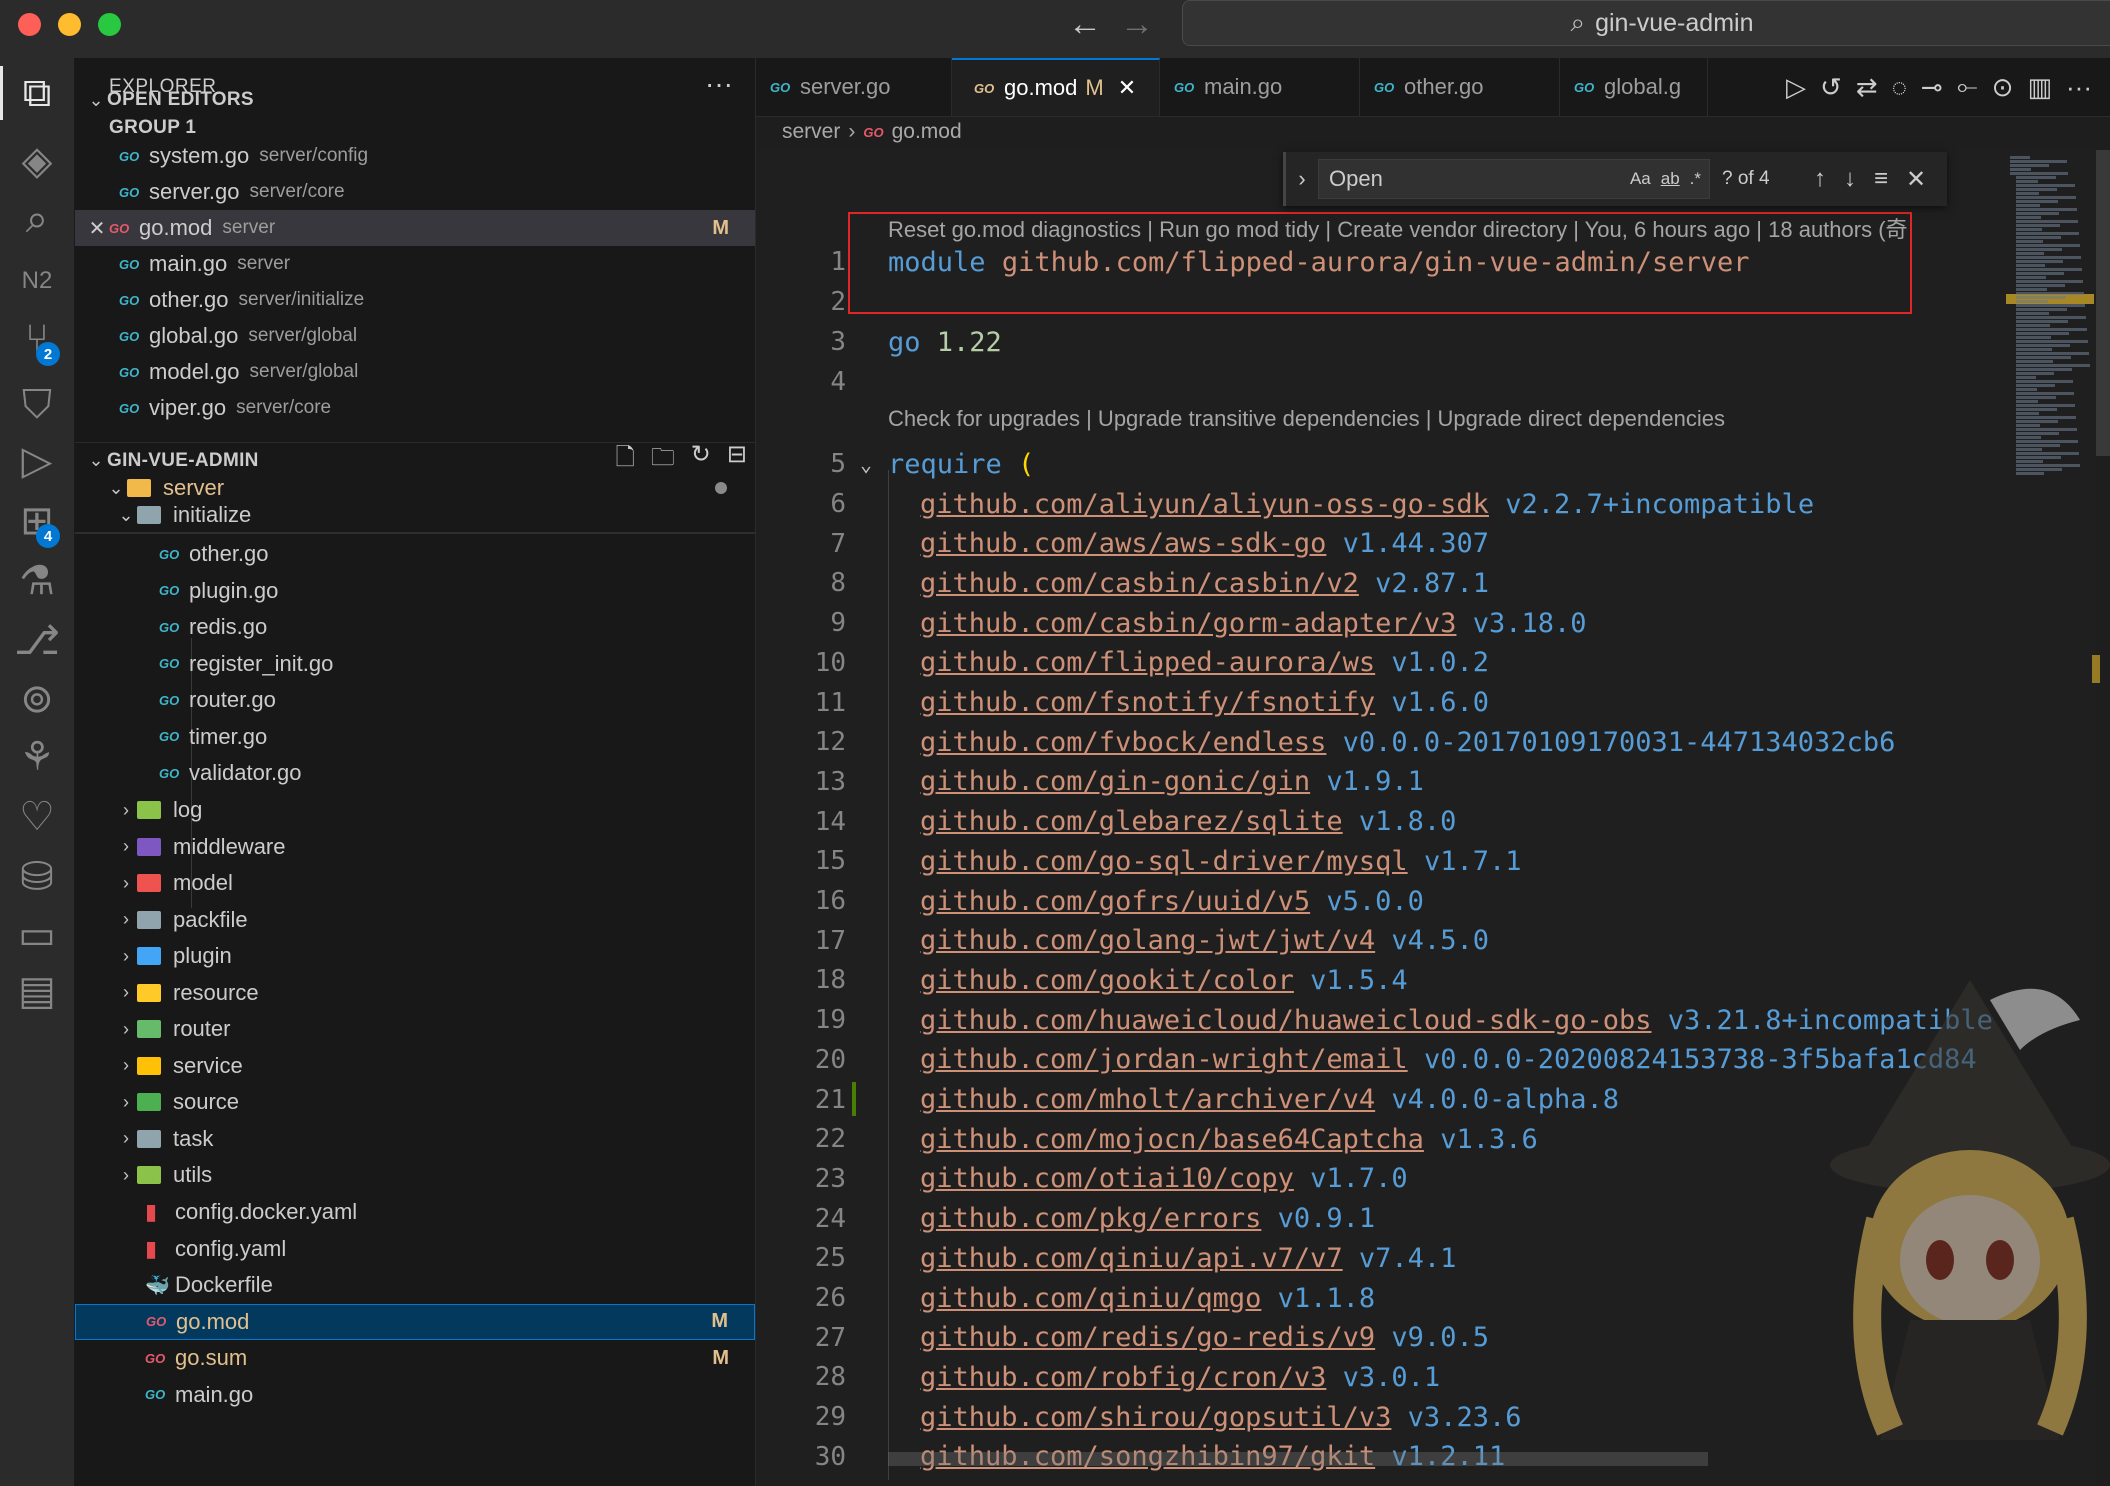 The image size is (2110, 1486). What do you see at coordinates (1867, 87) in the screenshot?
I see `compare-changes-icon: ⇄` at bounding box center [1867, 87].